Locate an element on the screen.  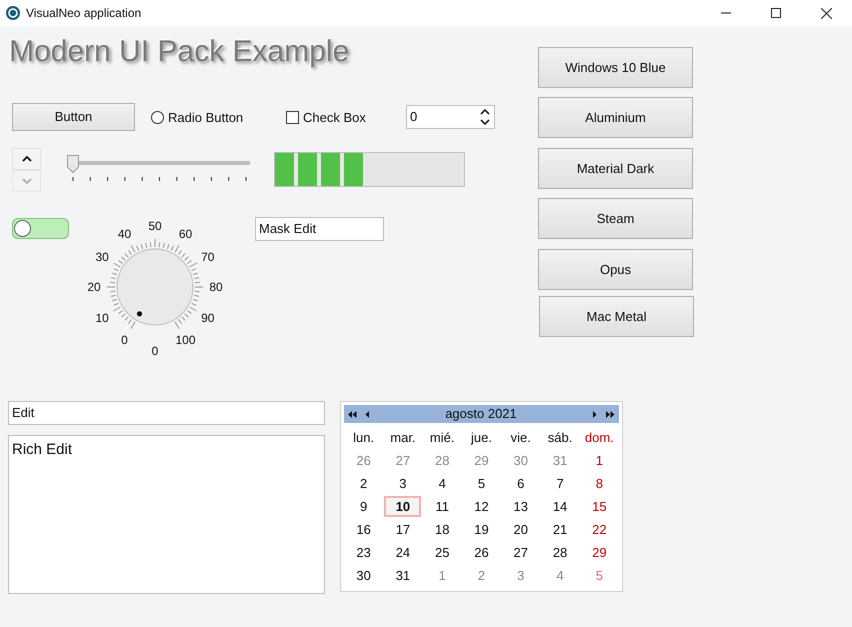
up-button is located at coordinates (26, 159).